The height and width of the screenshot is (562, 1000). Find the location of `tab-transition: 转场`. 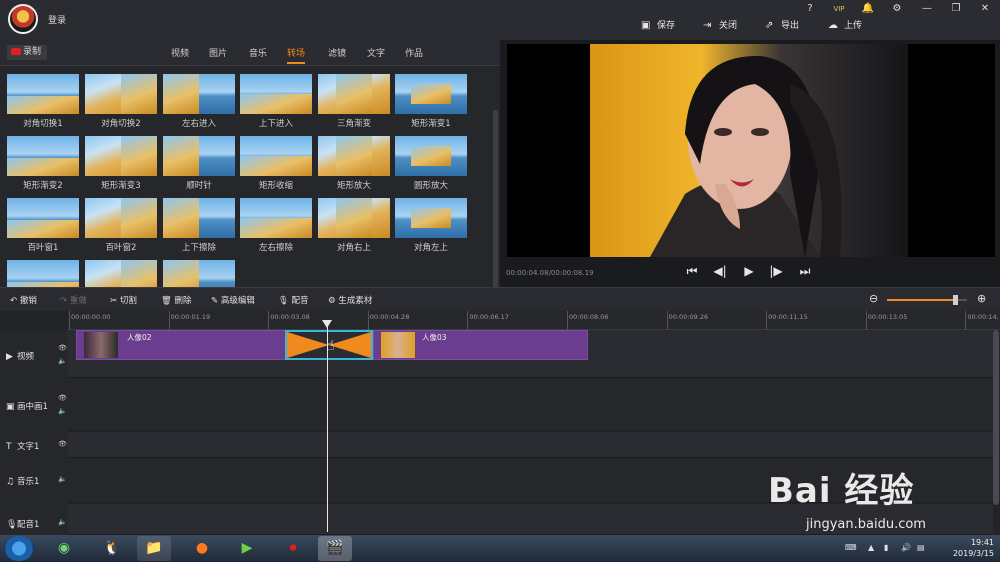

tab-transition: 转场 is located at coordinates (296, 55).